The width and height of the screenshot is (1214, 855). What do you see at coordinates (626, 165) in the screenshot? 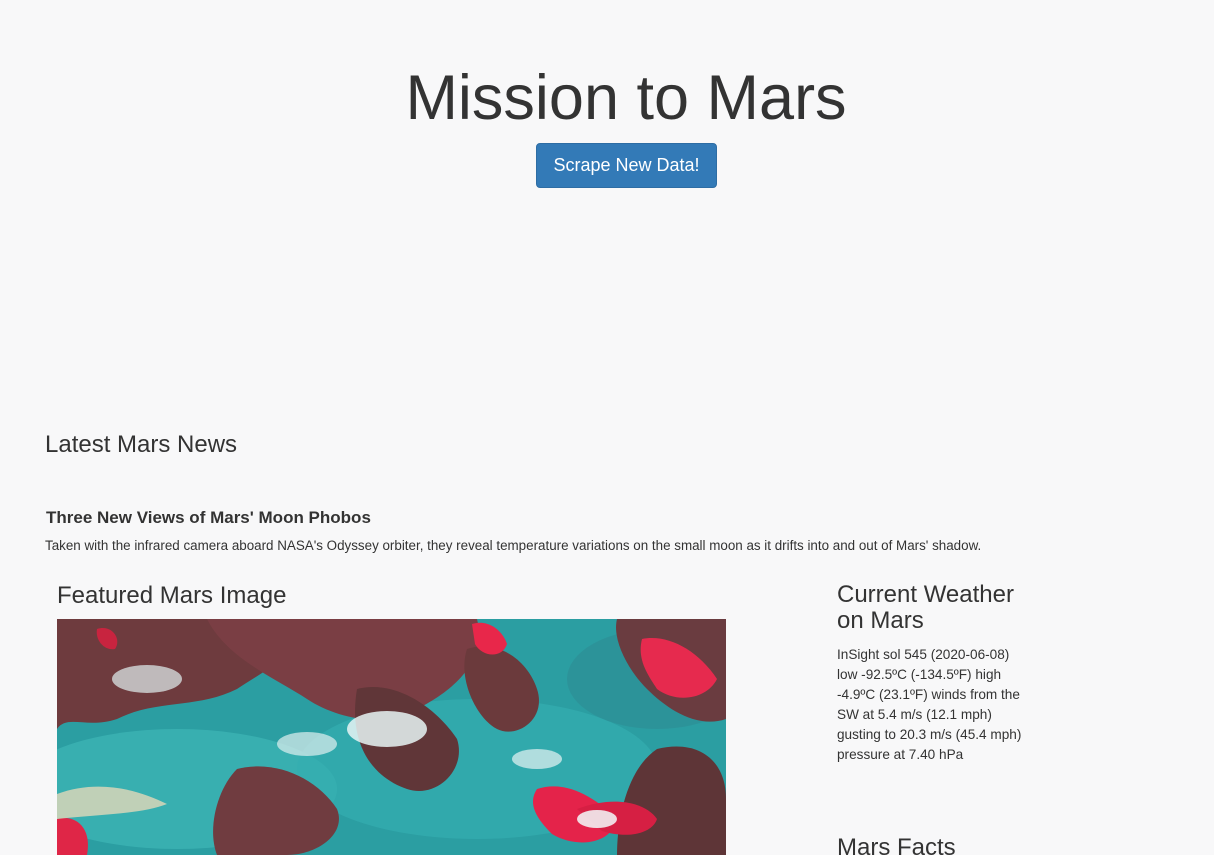
I see `scrape-new-data-button: Scrape New Data!` at bounding box center [626, 165].